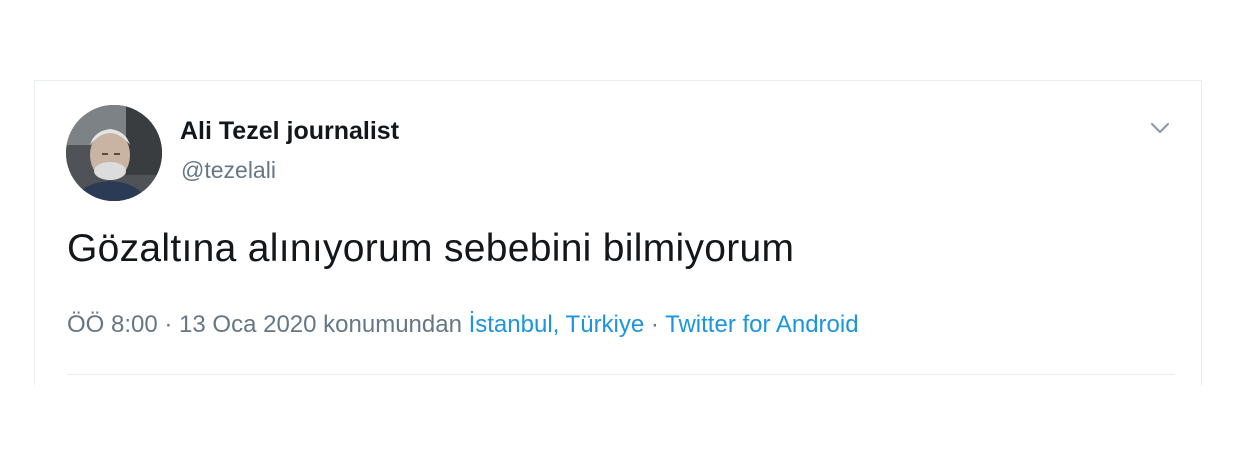  What do you see at coordinates (557, 324) in the screenshot?
I see `location-link: İstanbul, Türkiye` at bounding box center [557, 324].